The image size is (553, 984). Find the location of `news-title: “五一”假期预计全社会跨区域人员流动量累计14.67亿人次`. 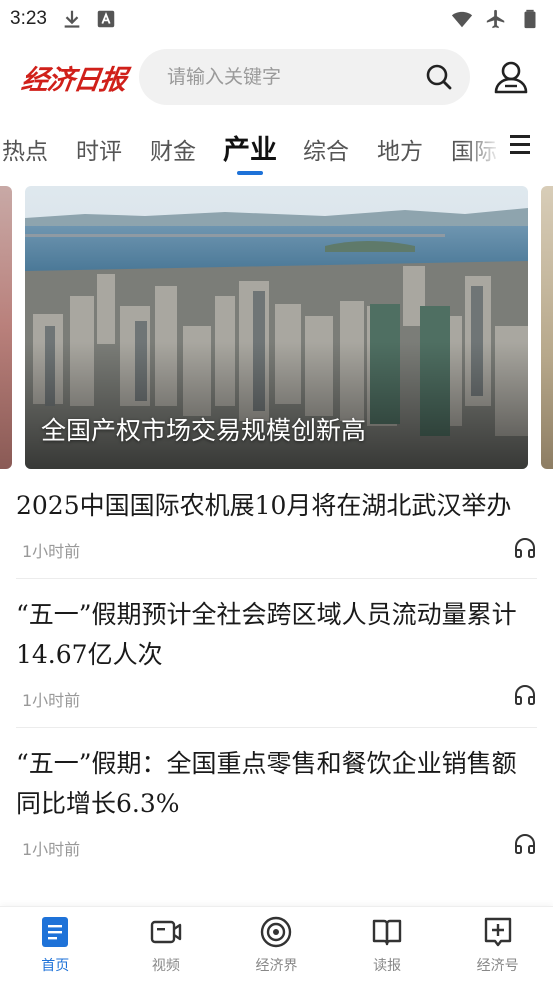

news-title: “五一”假期预计全社会跨区域人员流动量累计14.67亿人次 is located at coordinates (276, 635).